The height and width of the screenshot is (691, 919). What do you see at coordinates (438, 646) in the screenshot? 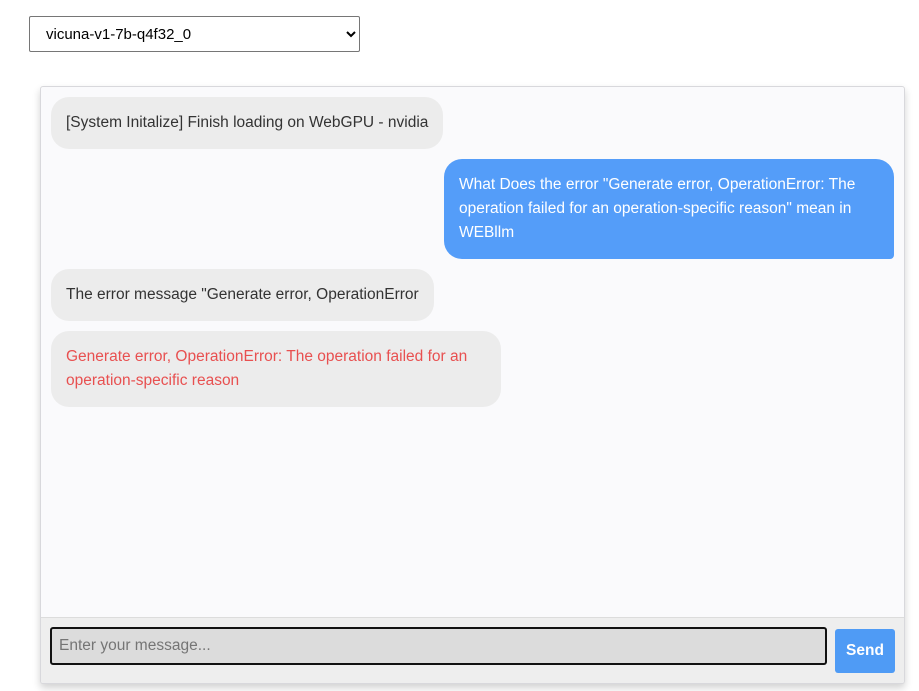
I see `message-input` at bounding box center [438, 646].